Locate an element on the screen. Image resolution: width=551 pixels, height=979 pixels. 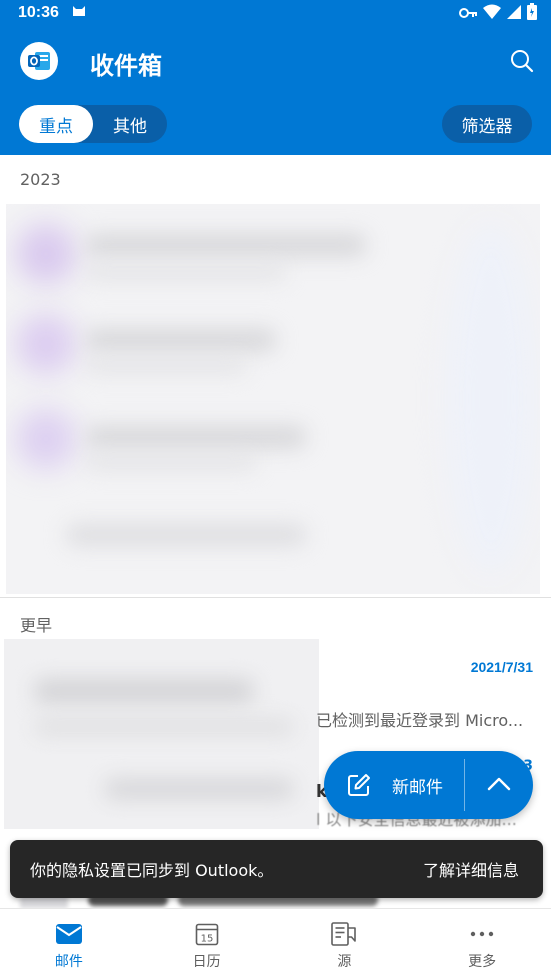
inbox-tabs: 重点 其他 筛选器 is located at coordinates (275, 126).